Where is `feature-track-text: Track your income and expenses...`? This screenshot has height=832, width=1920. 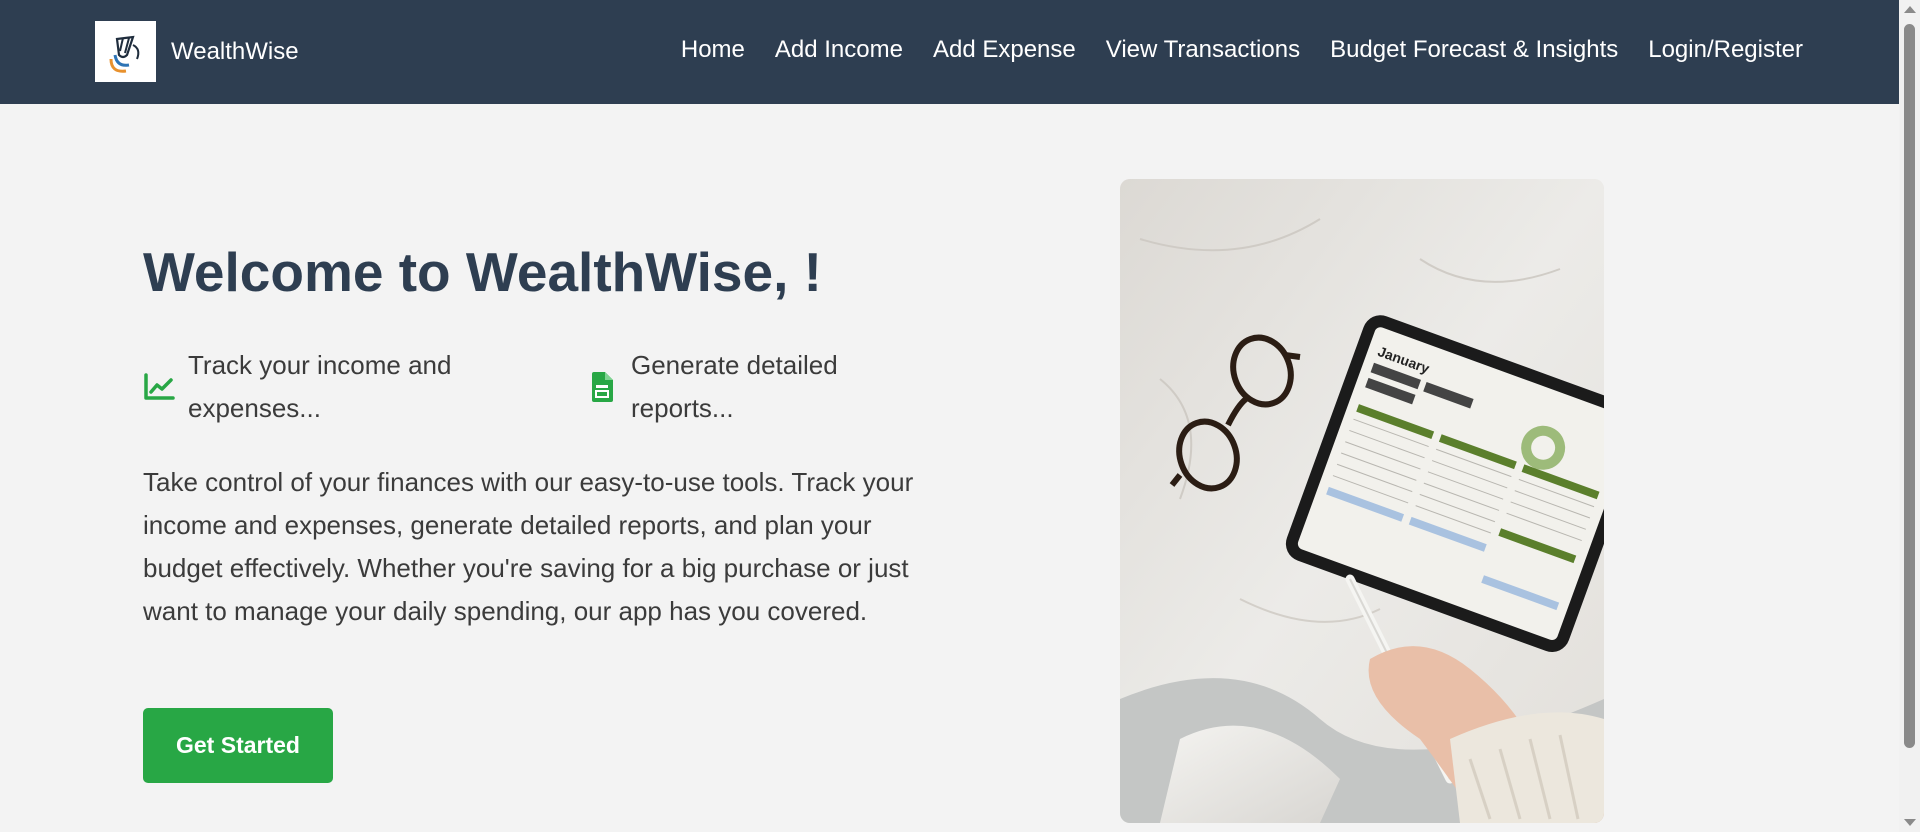 feature-track-text: Track your income and expenses... is located at coordinates (320, 386).